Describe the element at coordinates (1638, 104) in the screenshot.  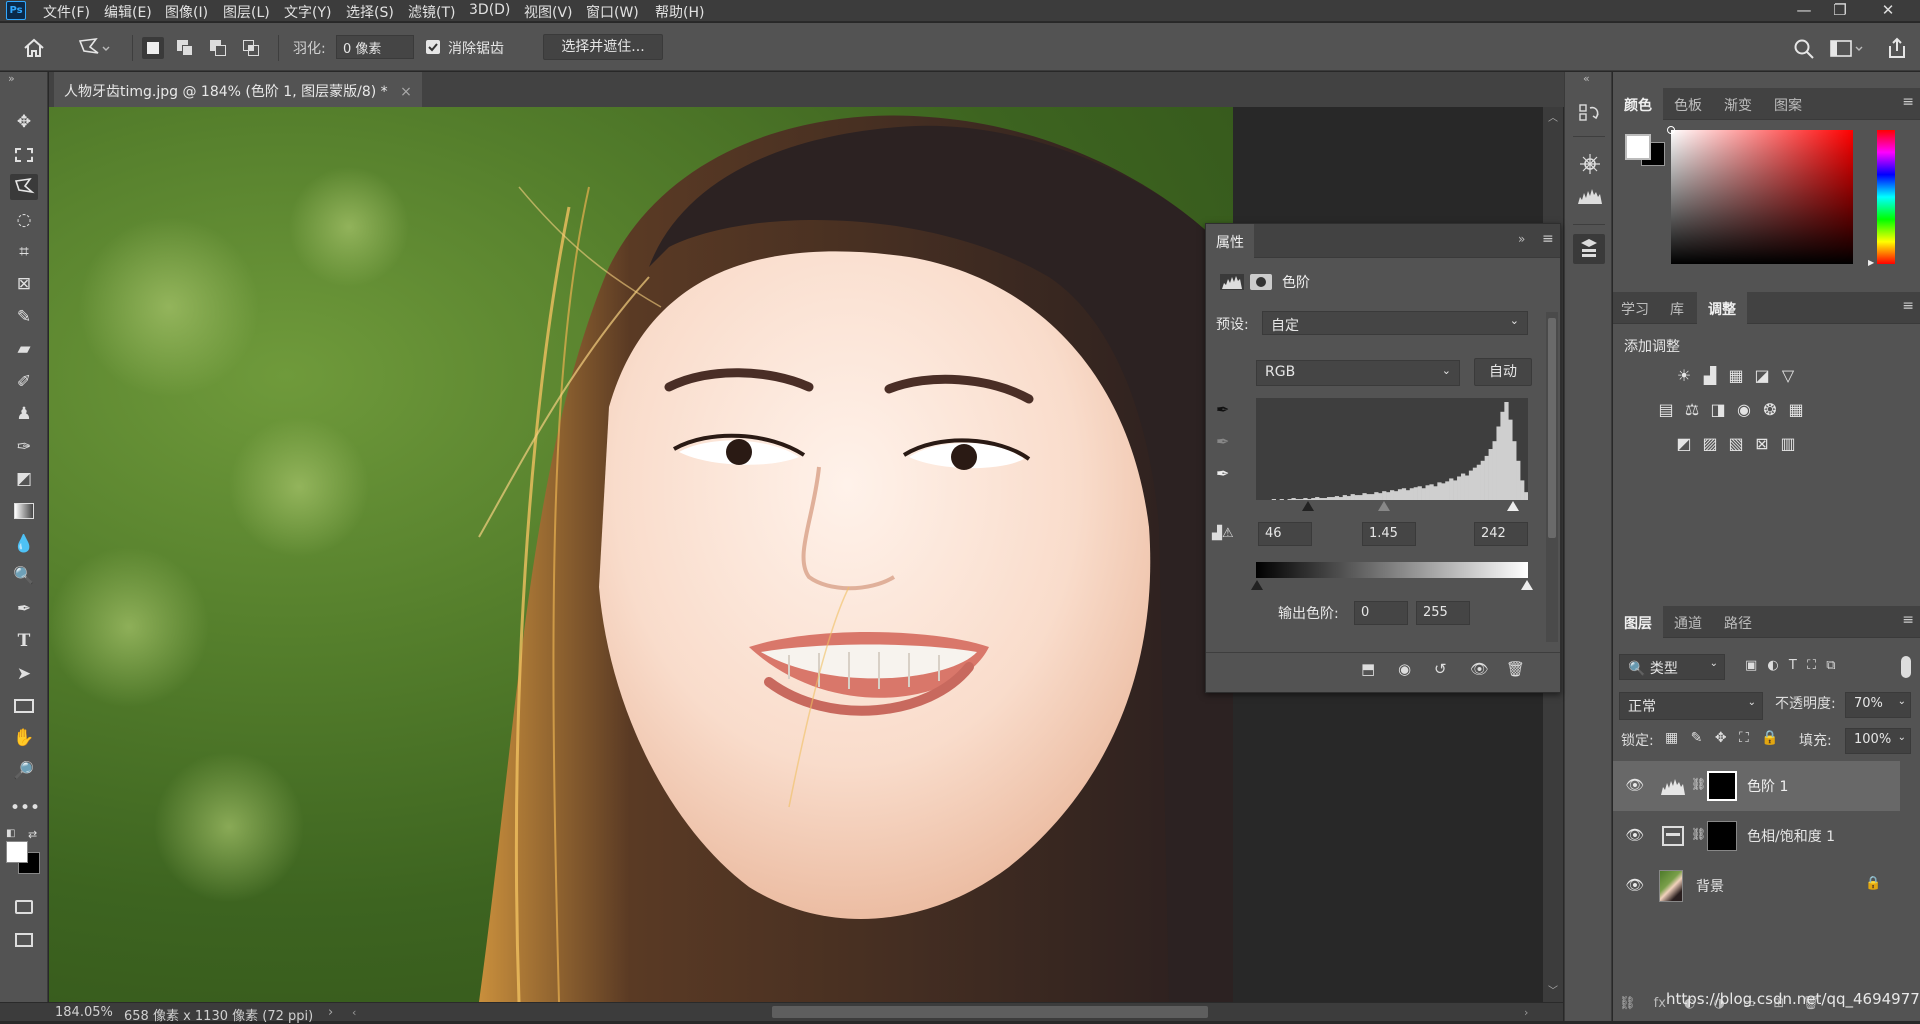
I see `tab-color: 颜色` at that location.